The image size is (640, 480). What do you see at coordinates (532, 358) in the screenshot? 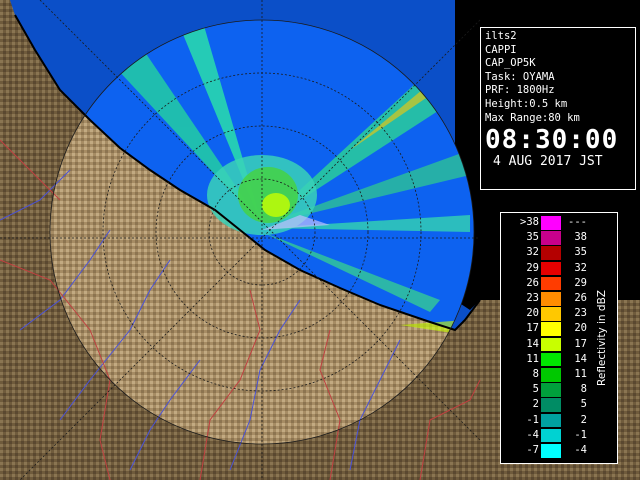
I see `legend-lower-bound: 11` at bounding box center [532, 358].